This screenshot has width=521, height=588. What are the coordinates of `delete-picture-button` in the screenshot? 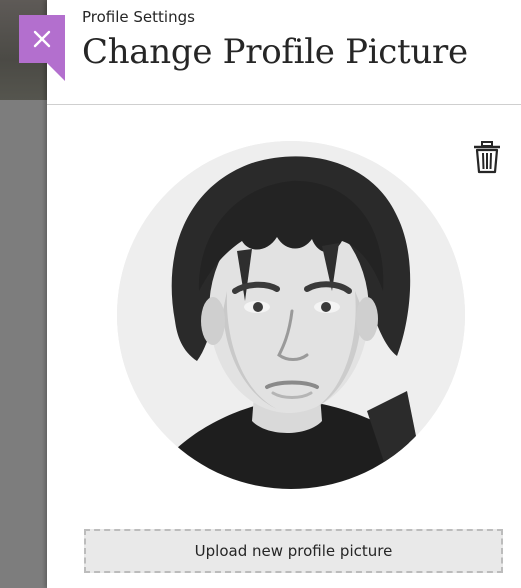 It's located at (487, 157).